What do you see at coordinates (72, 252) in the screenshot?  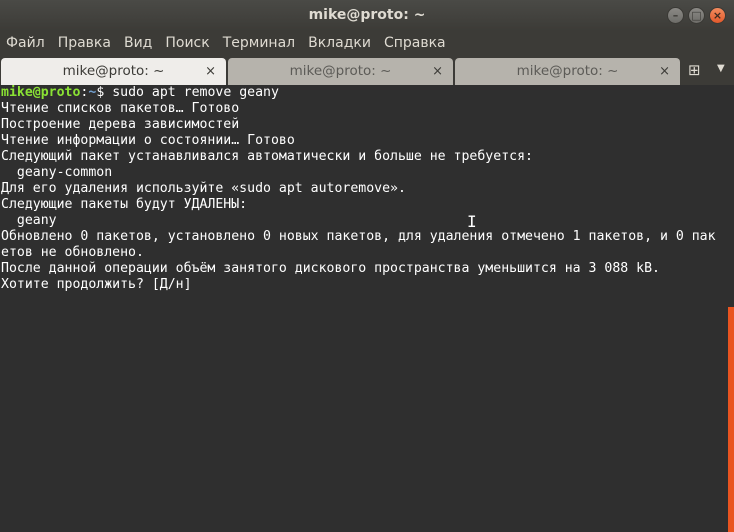 I see `output-line: етов не обновлено.` at bounding box center [72, 252].